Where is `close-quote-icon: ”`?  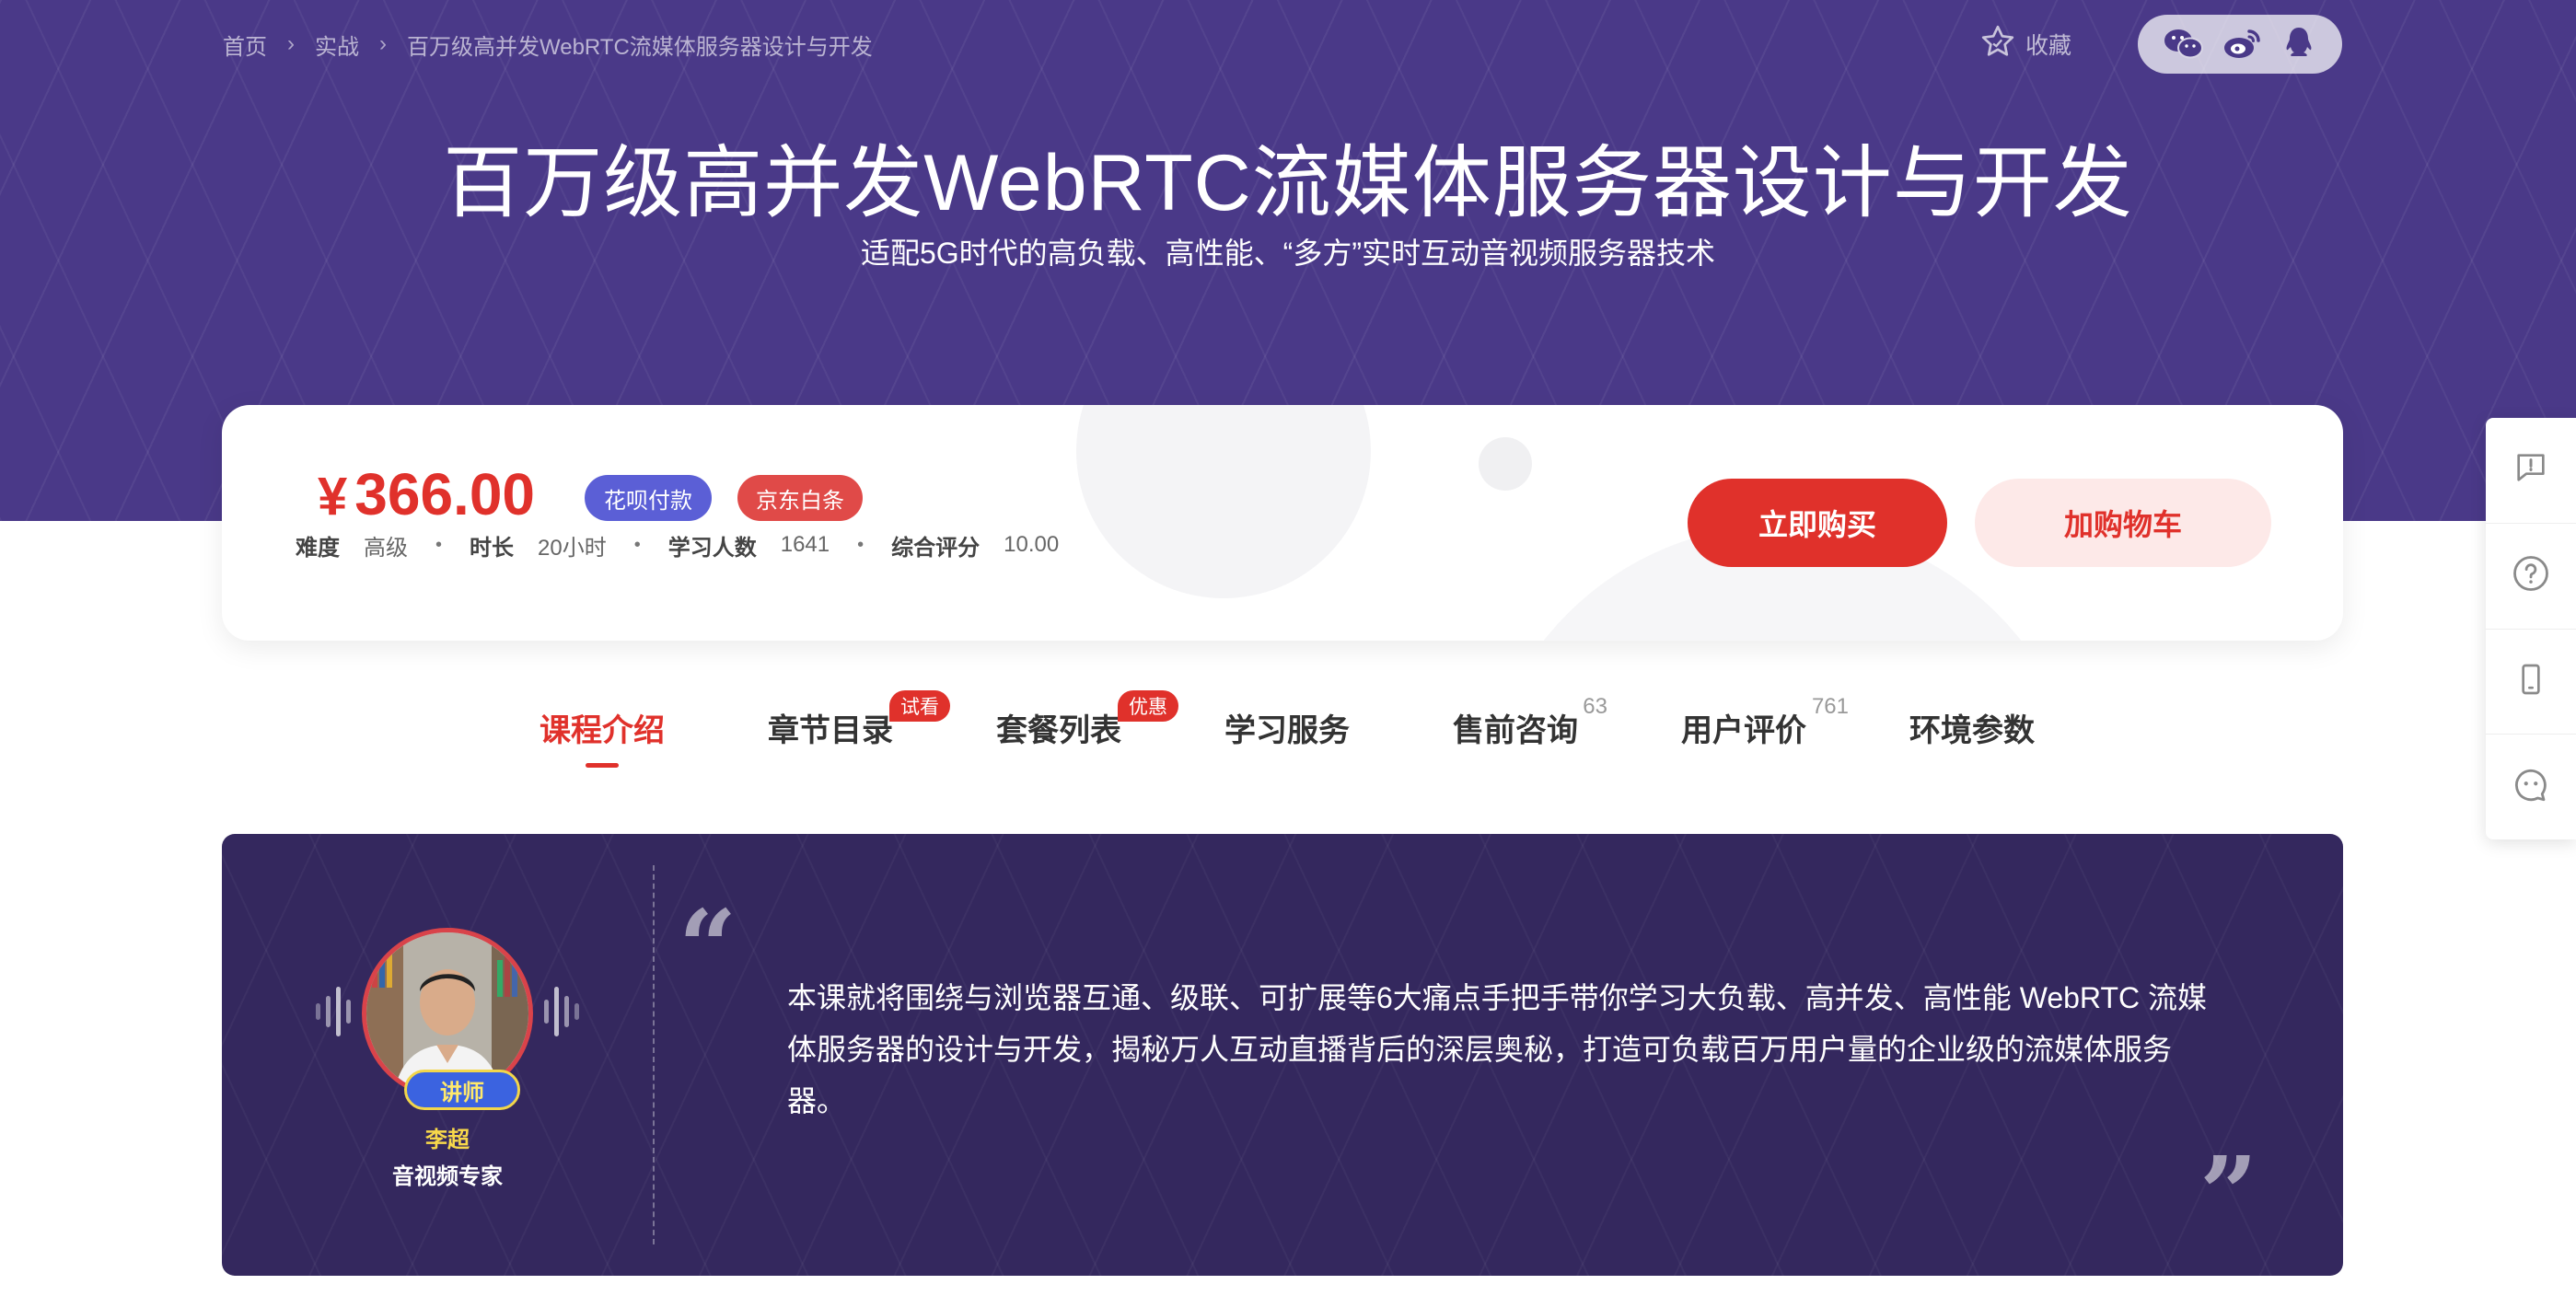
close-quote-icon: ” is located at coordinates (2228, 1193).